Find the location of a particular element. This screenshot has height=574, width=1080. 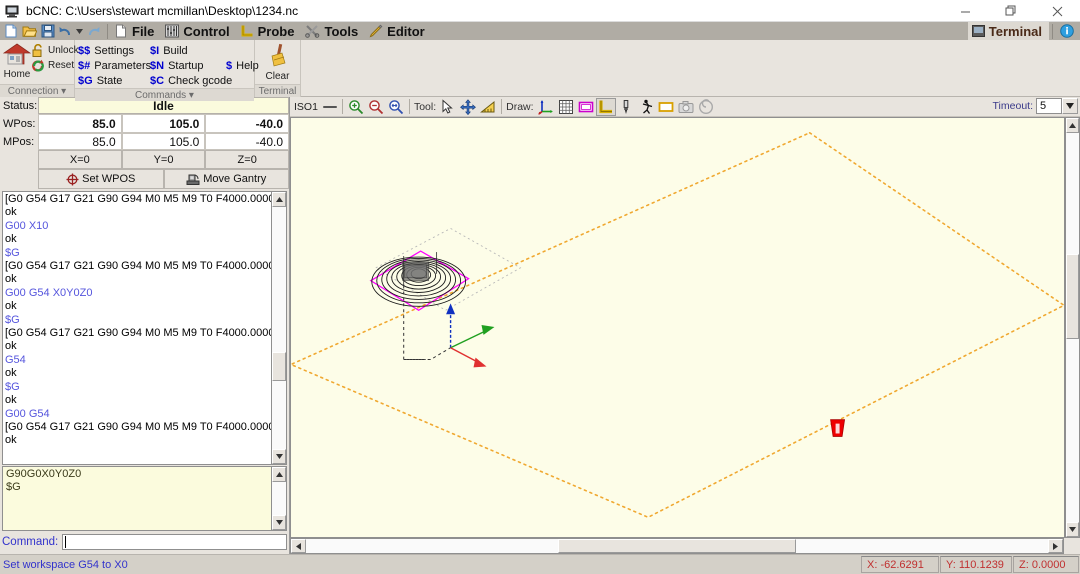

menu-editor: Editor is located at coordinates (398, 31).